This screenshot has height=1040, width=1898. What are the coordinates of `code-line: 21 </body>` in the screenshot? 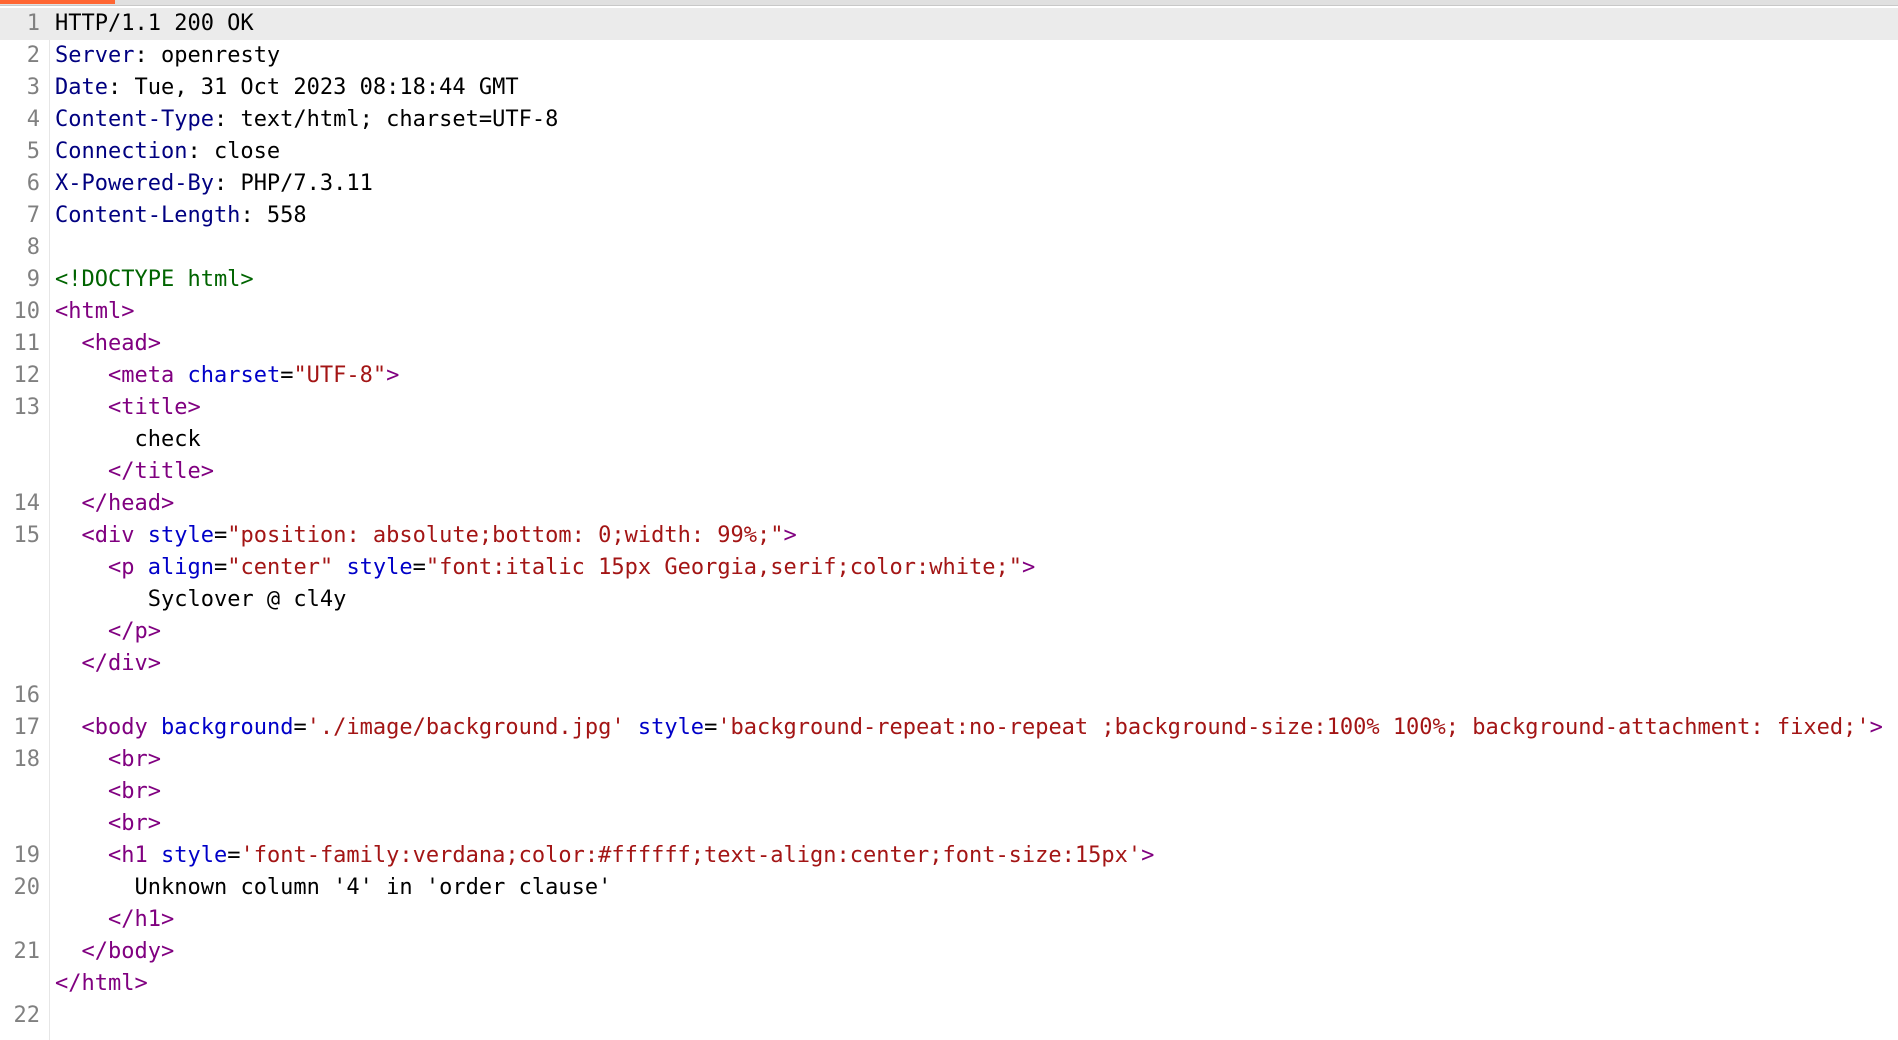 It's located at (949, 952).